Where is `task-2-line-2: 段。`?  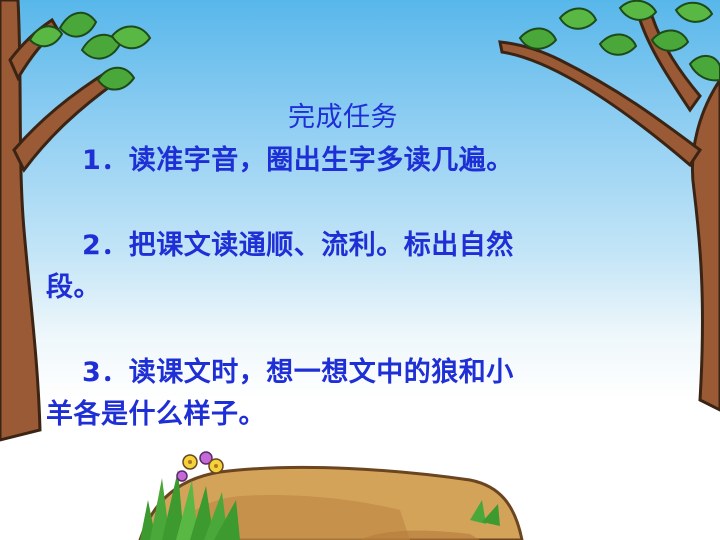 task-2-line-2: 段。 is located at coordinates (73, 287).